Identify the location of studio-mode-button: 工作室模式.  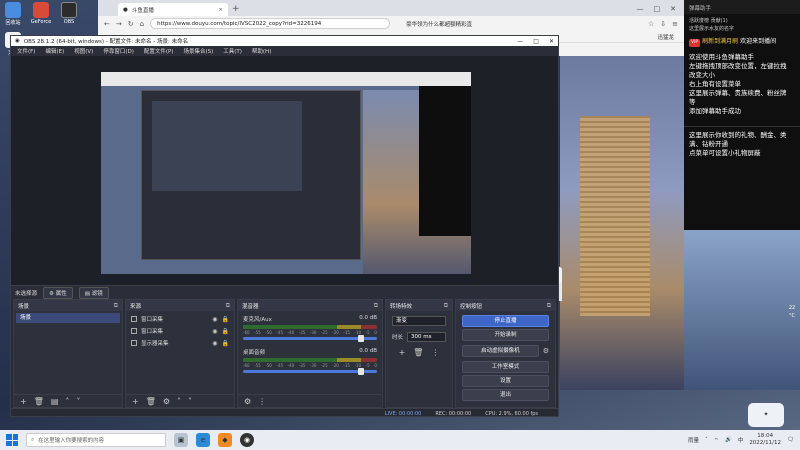
(505, 367).